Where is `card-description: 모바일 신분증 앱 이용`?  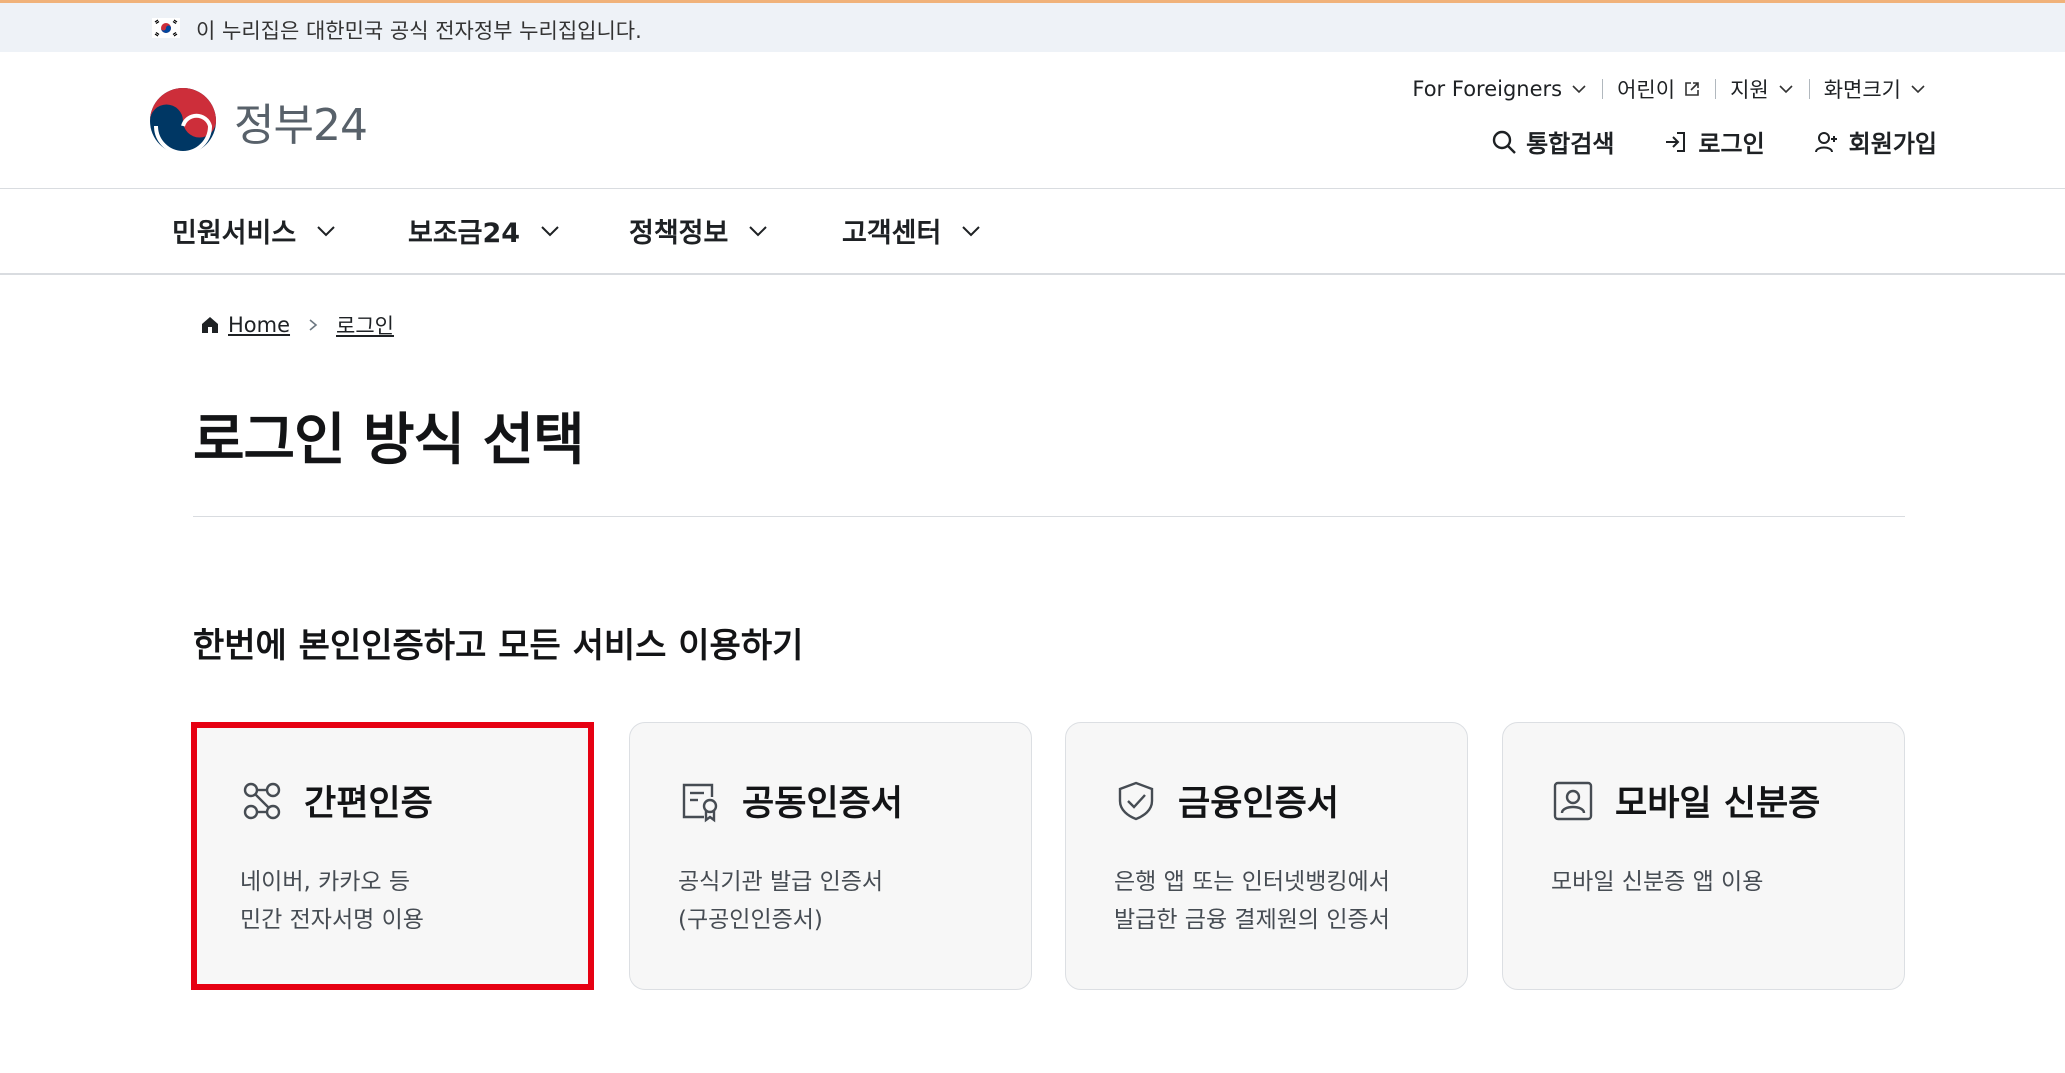 card-description: 모바일 신분증 앱 이용 is located at coordinates (1657, 882).